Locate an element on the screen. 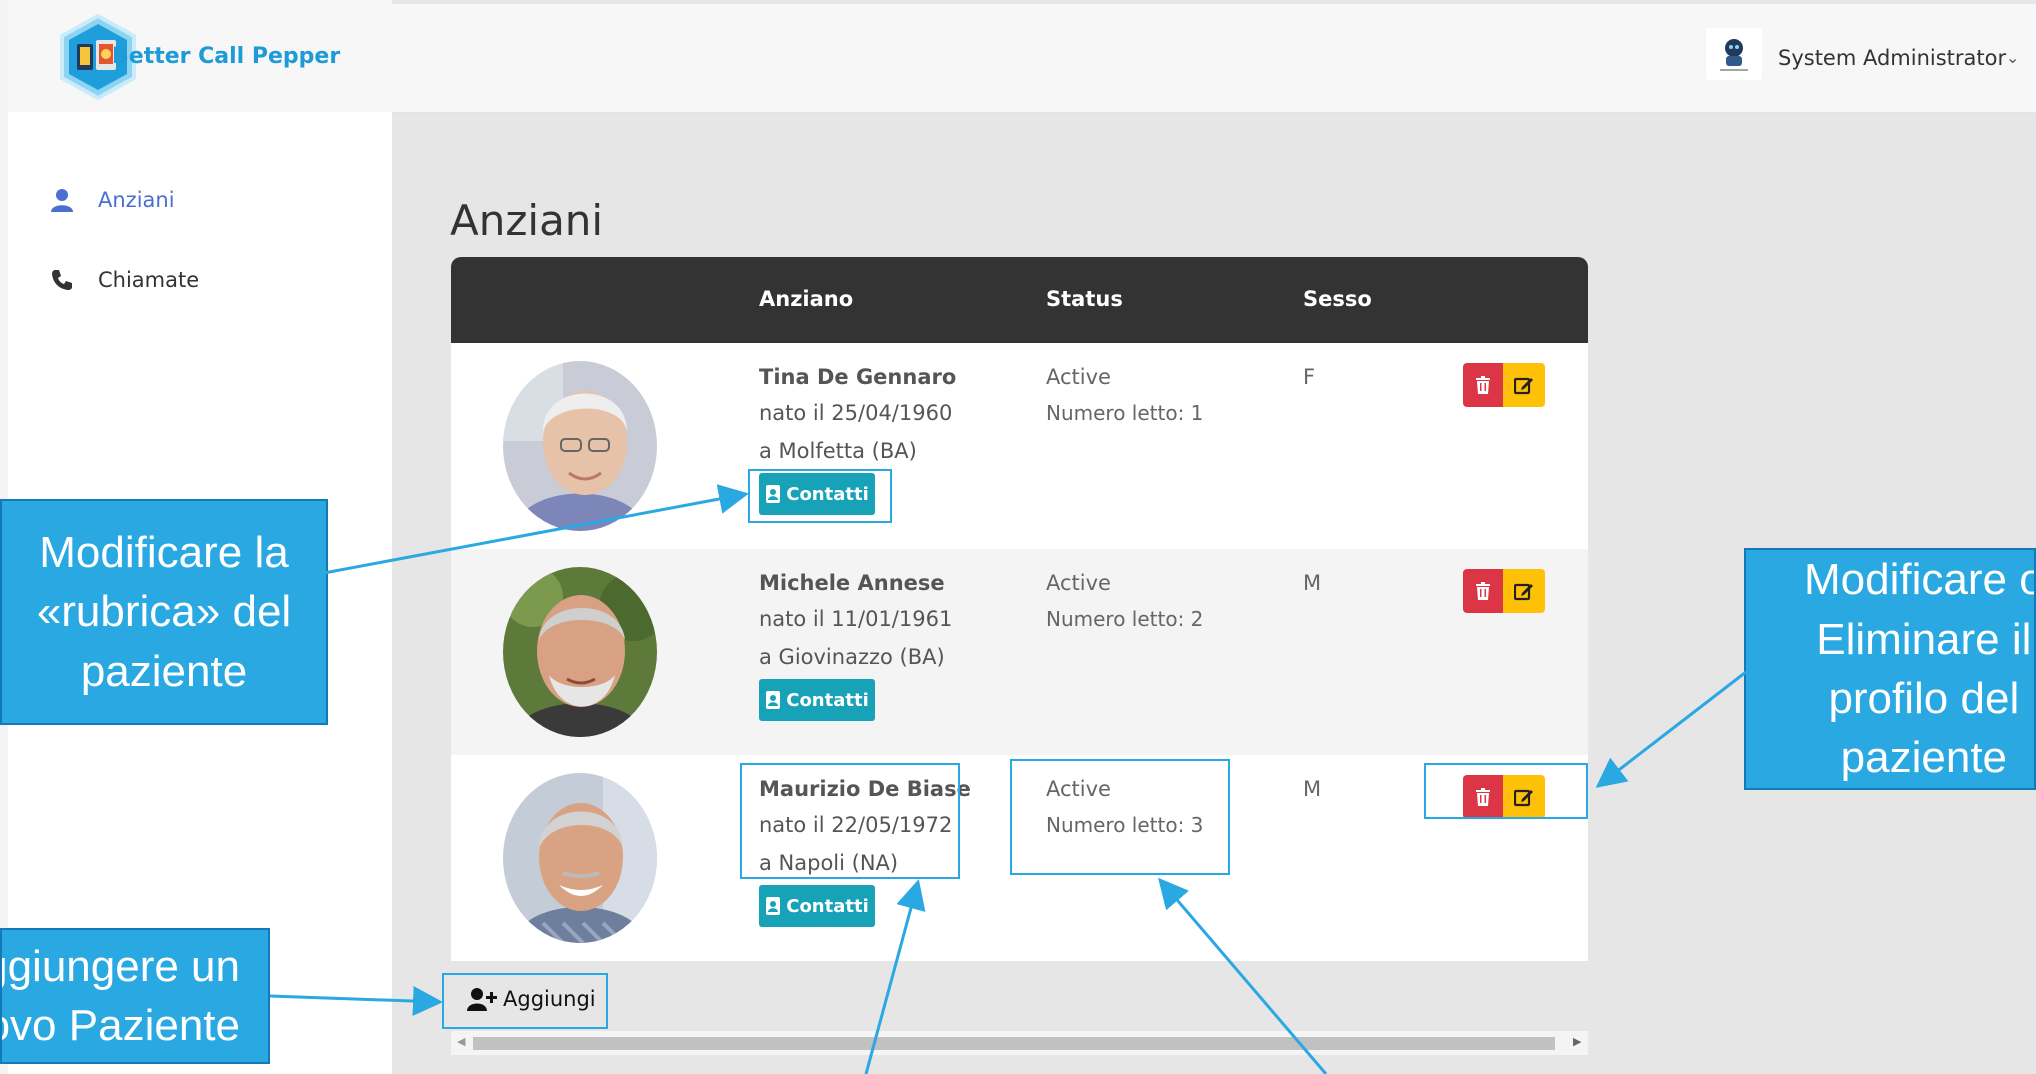  patient-sex: F is located at coordinates (1309, 377).